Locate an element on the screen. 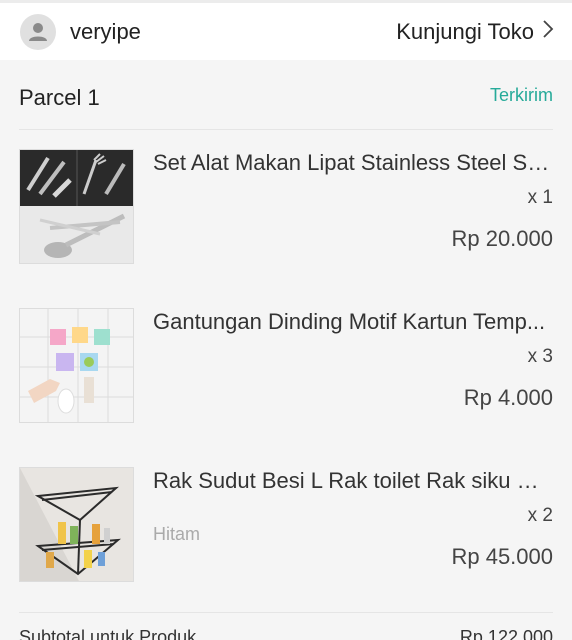  product-quantity: x 1 is located at coordinates (540, 197).